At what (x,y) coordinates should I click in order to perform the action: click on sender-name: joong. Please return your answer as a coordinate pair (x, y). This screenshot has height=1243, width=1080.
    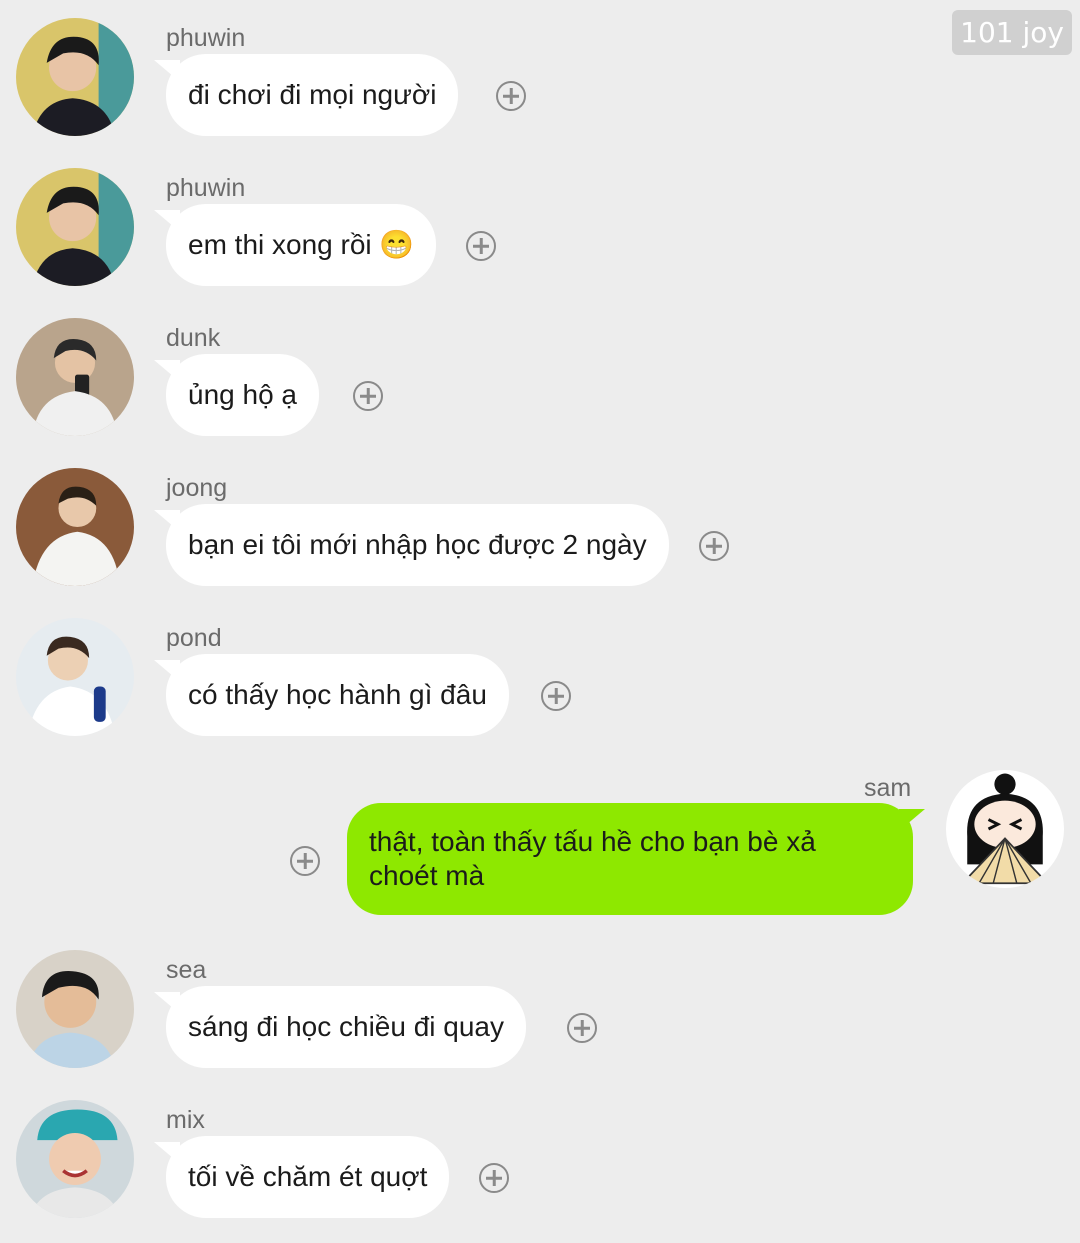
    Looking at the image, I should click on (197, 488).